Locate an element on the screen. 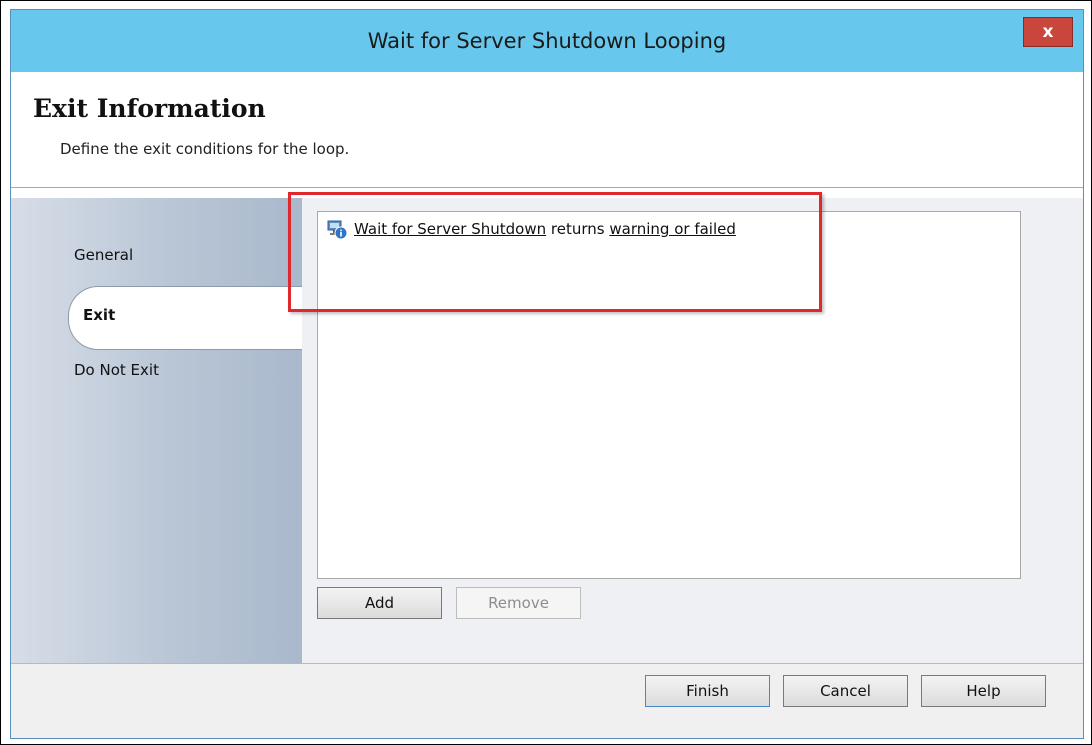 The image size is (1092, 745). sidebar-item-exit: Exit is located at coordinates (188, 318).